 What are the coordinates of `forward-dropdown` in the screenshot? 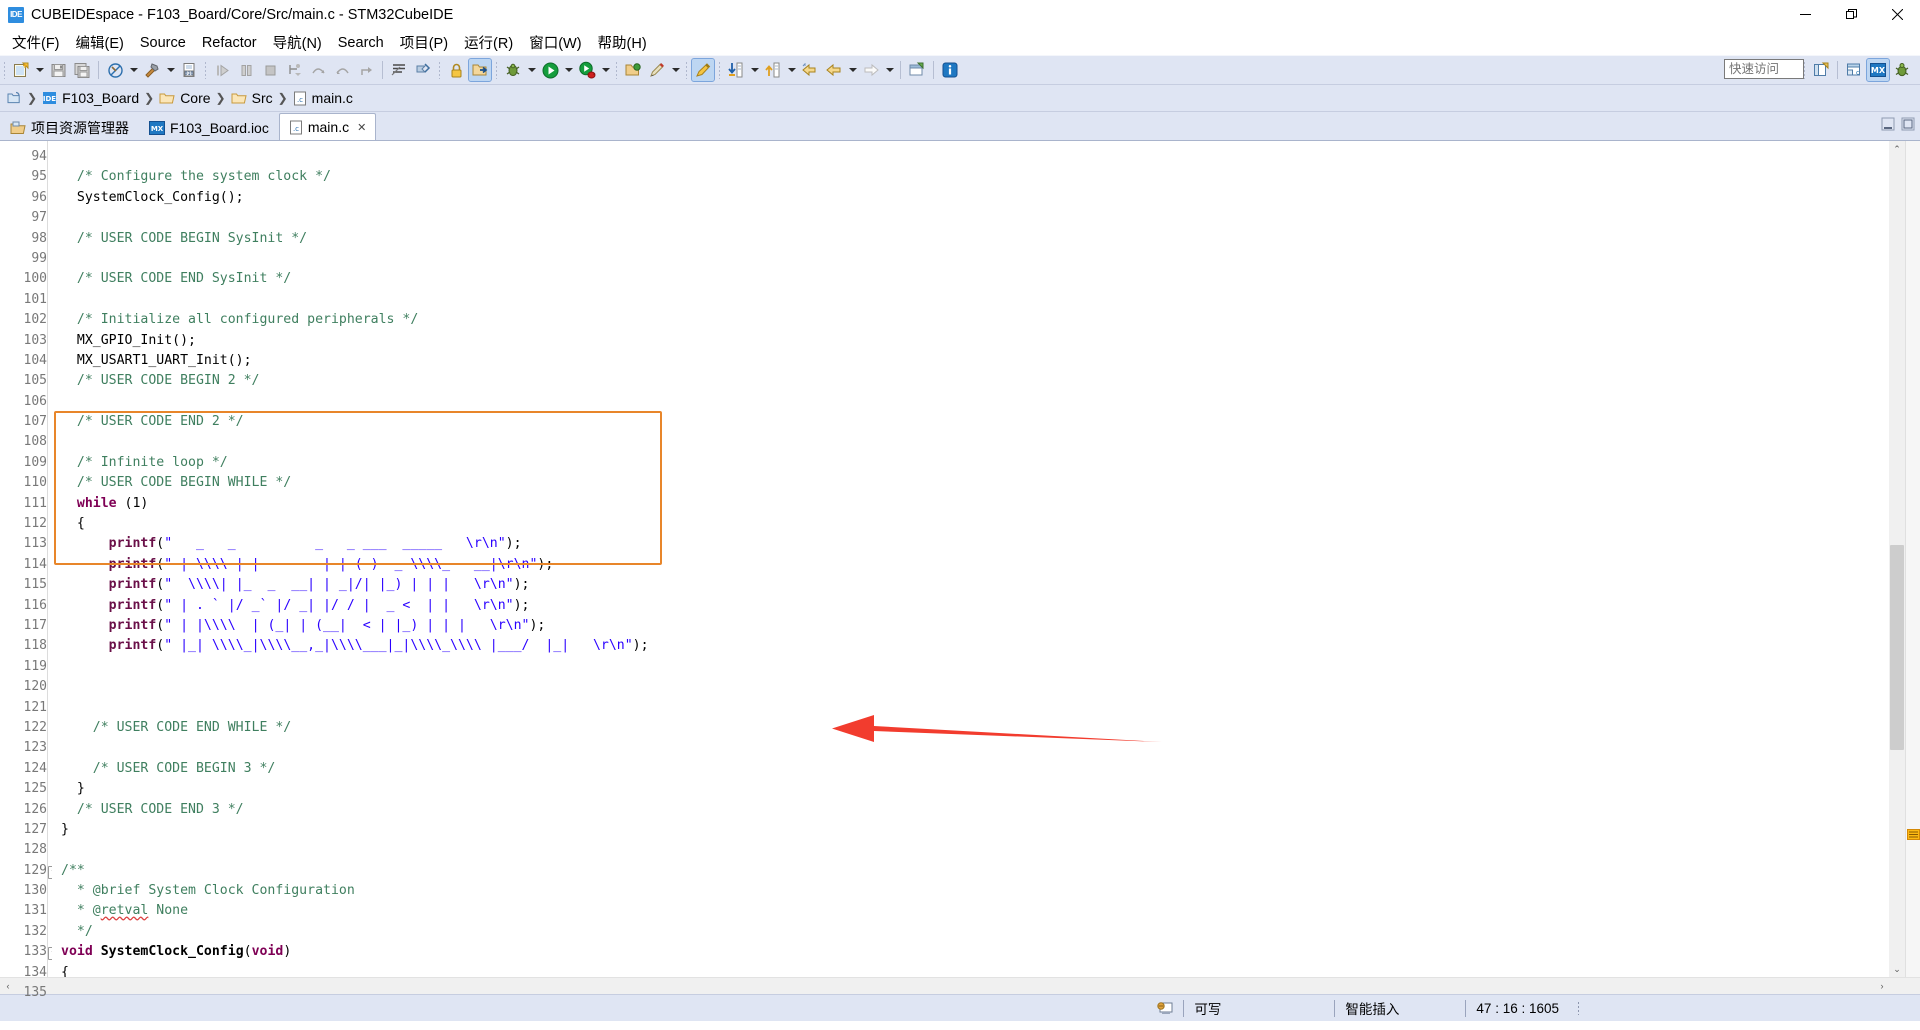 It's located at (889, 70).